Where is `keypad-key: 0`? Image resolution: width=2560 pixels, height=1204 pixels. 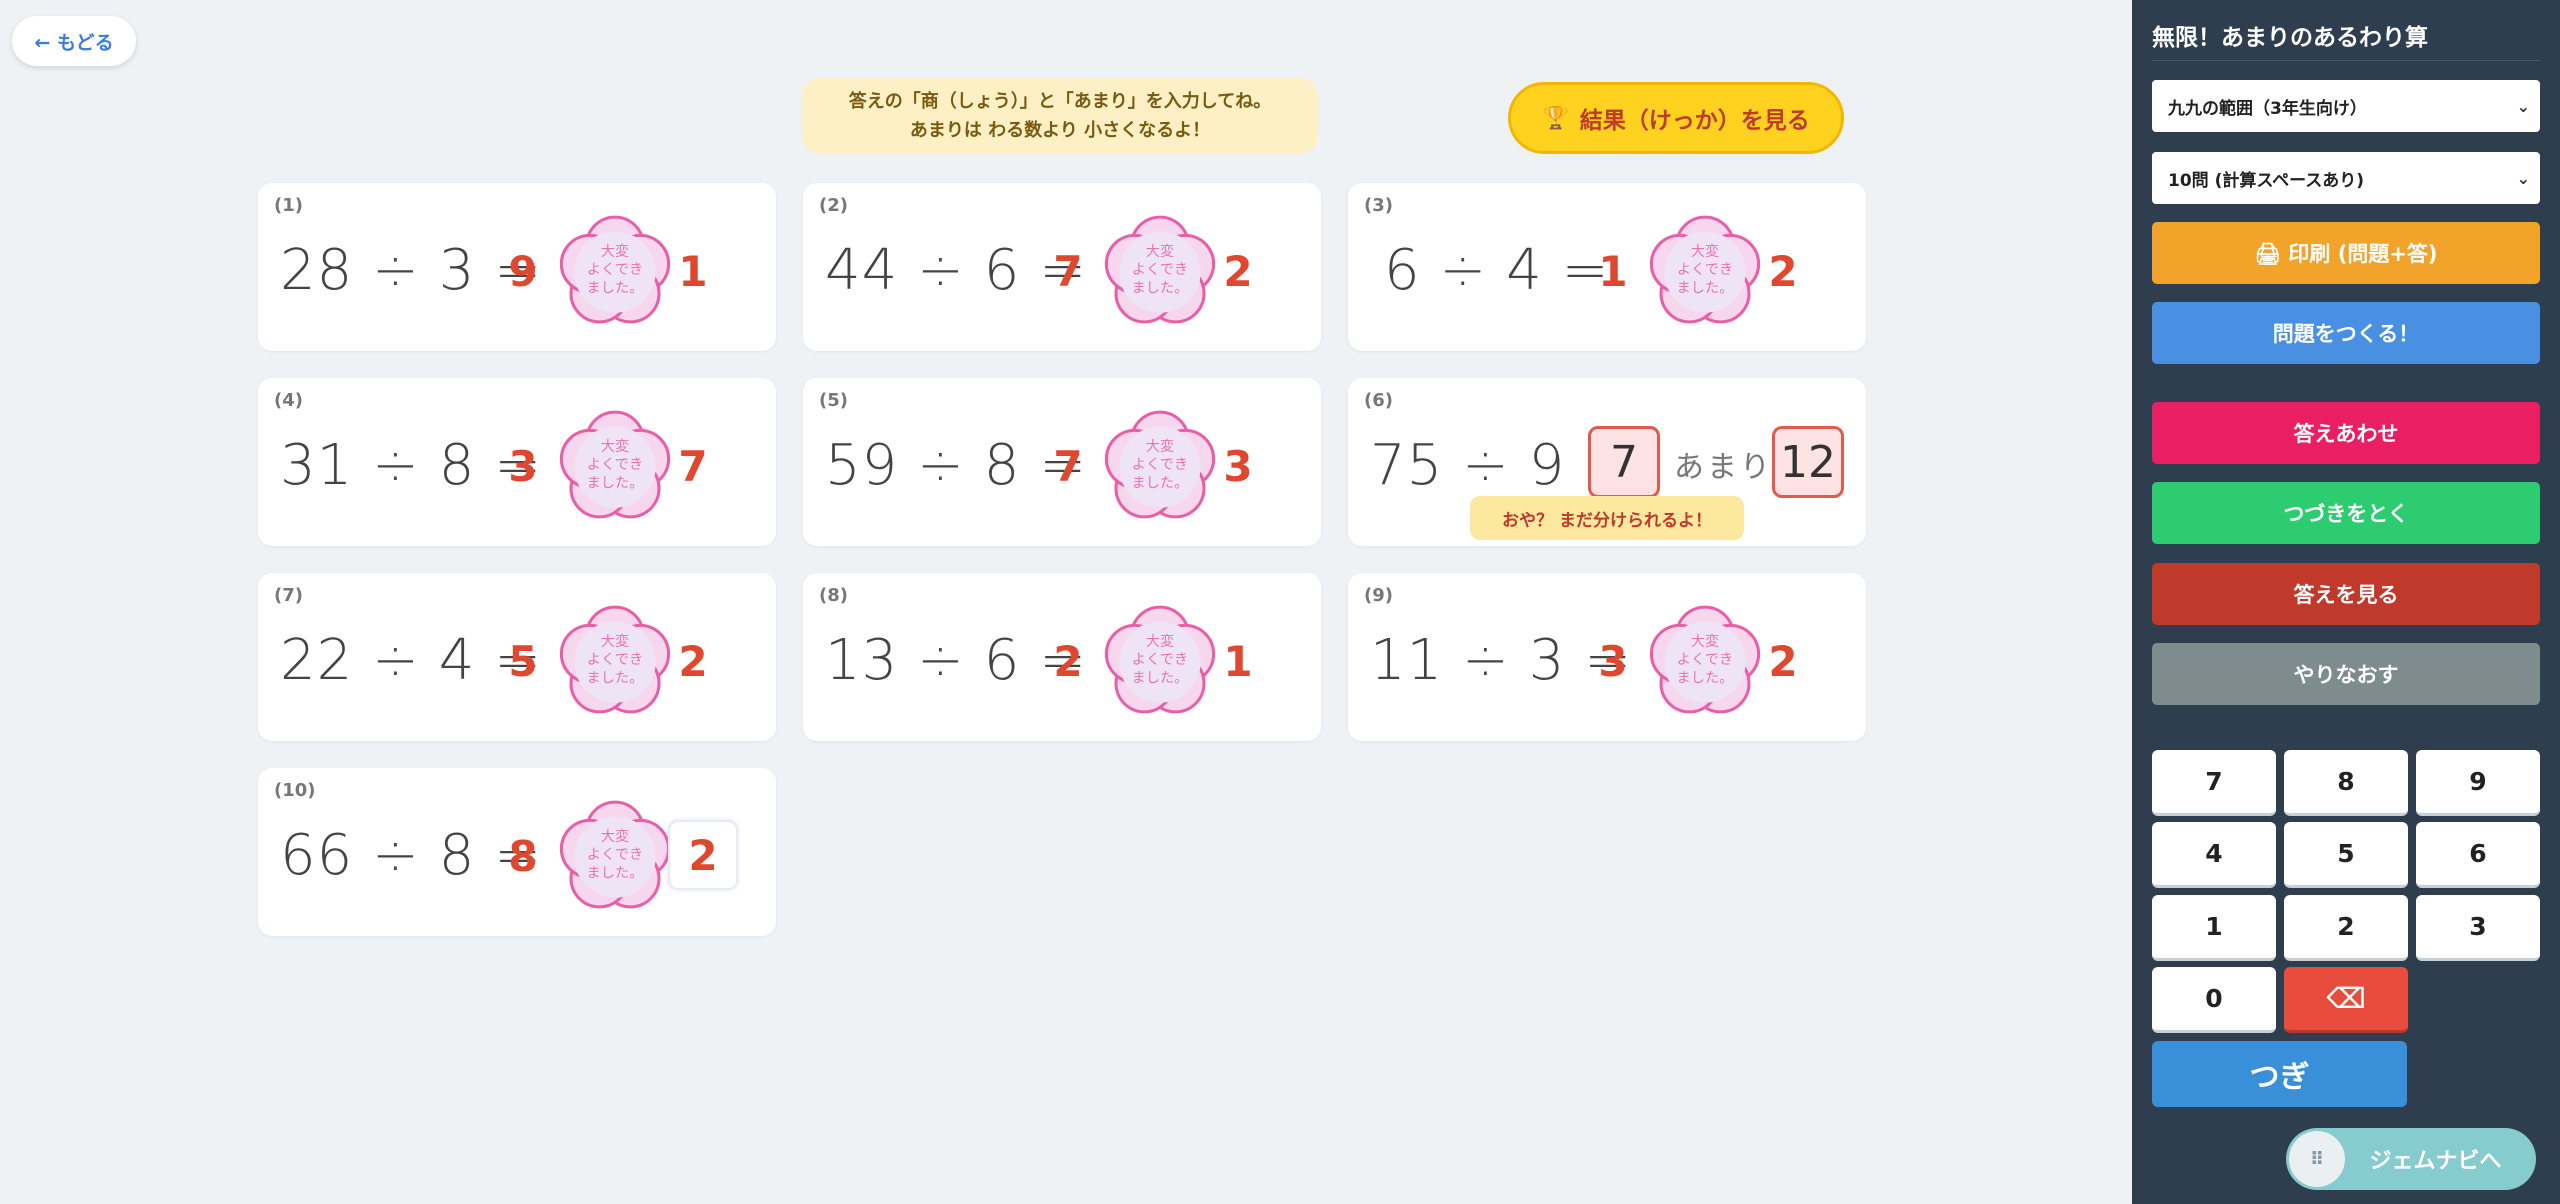
keypad-key: 0 is located at coordinates (2214, 1000).